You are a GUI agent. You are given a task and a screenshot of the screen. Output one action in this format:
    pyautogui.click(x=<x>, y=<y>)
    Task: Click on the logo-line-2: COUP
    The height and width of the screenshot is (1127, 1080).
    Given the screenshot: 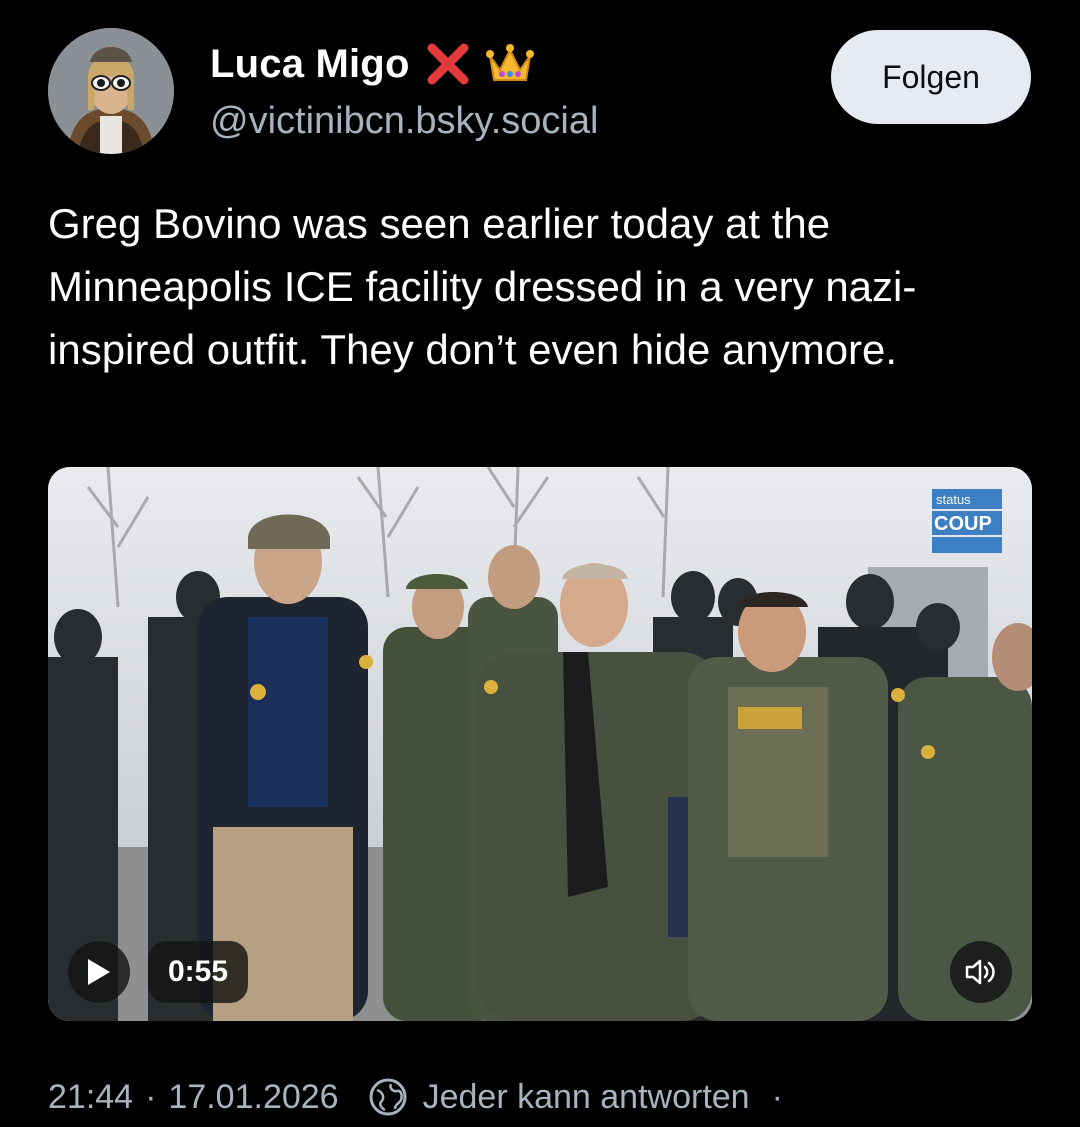 What is the action you would take?
    pyautogui.click(x=963, y=524)
    